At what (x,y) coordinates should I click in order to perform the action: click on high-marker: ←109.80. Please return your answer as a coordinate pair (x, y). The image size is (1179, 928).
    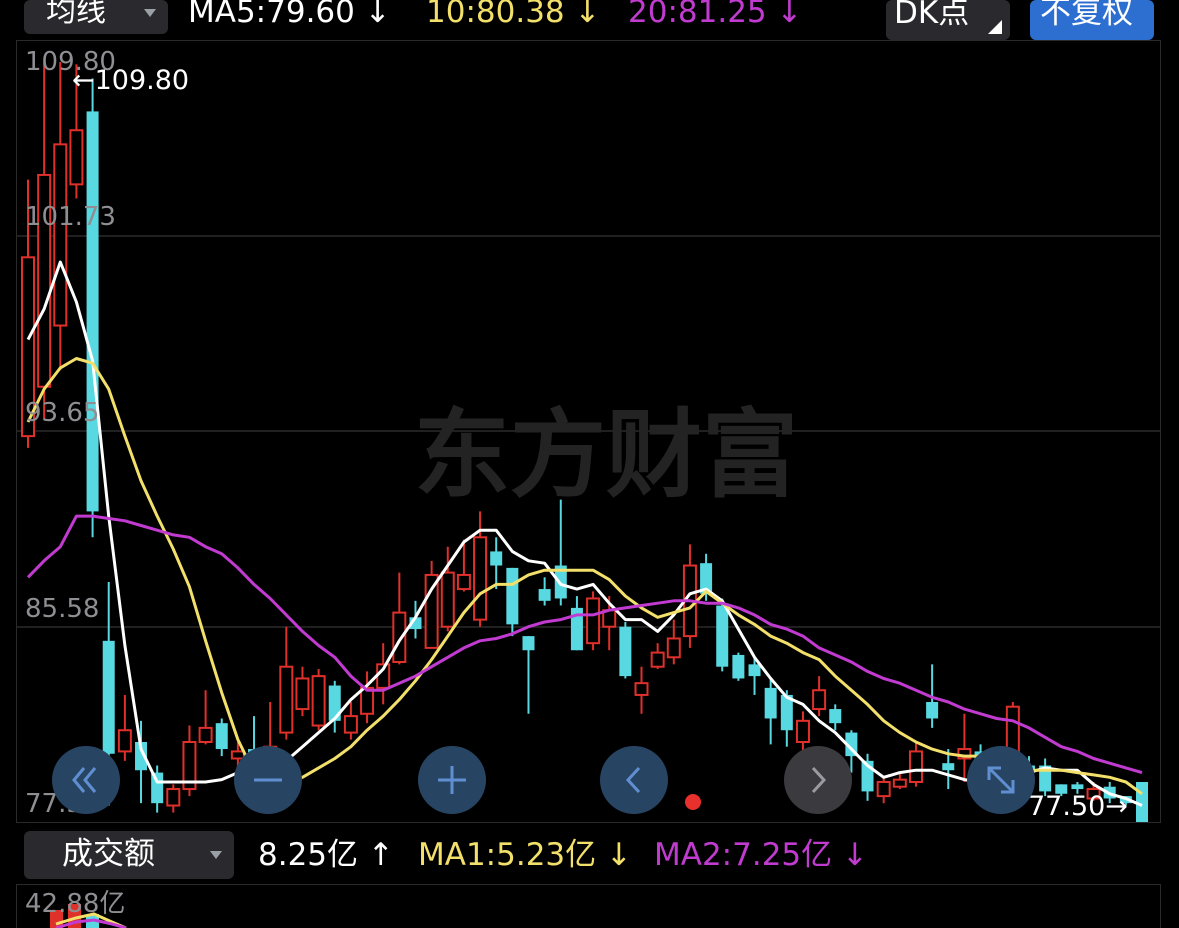
    Looking at the image, I should click on (130, 80).